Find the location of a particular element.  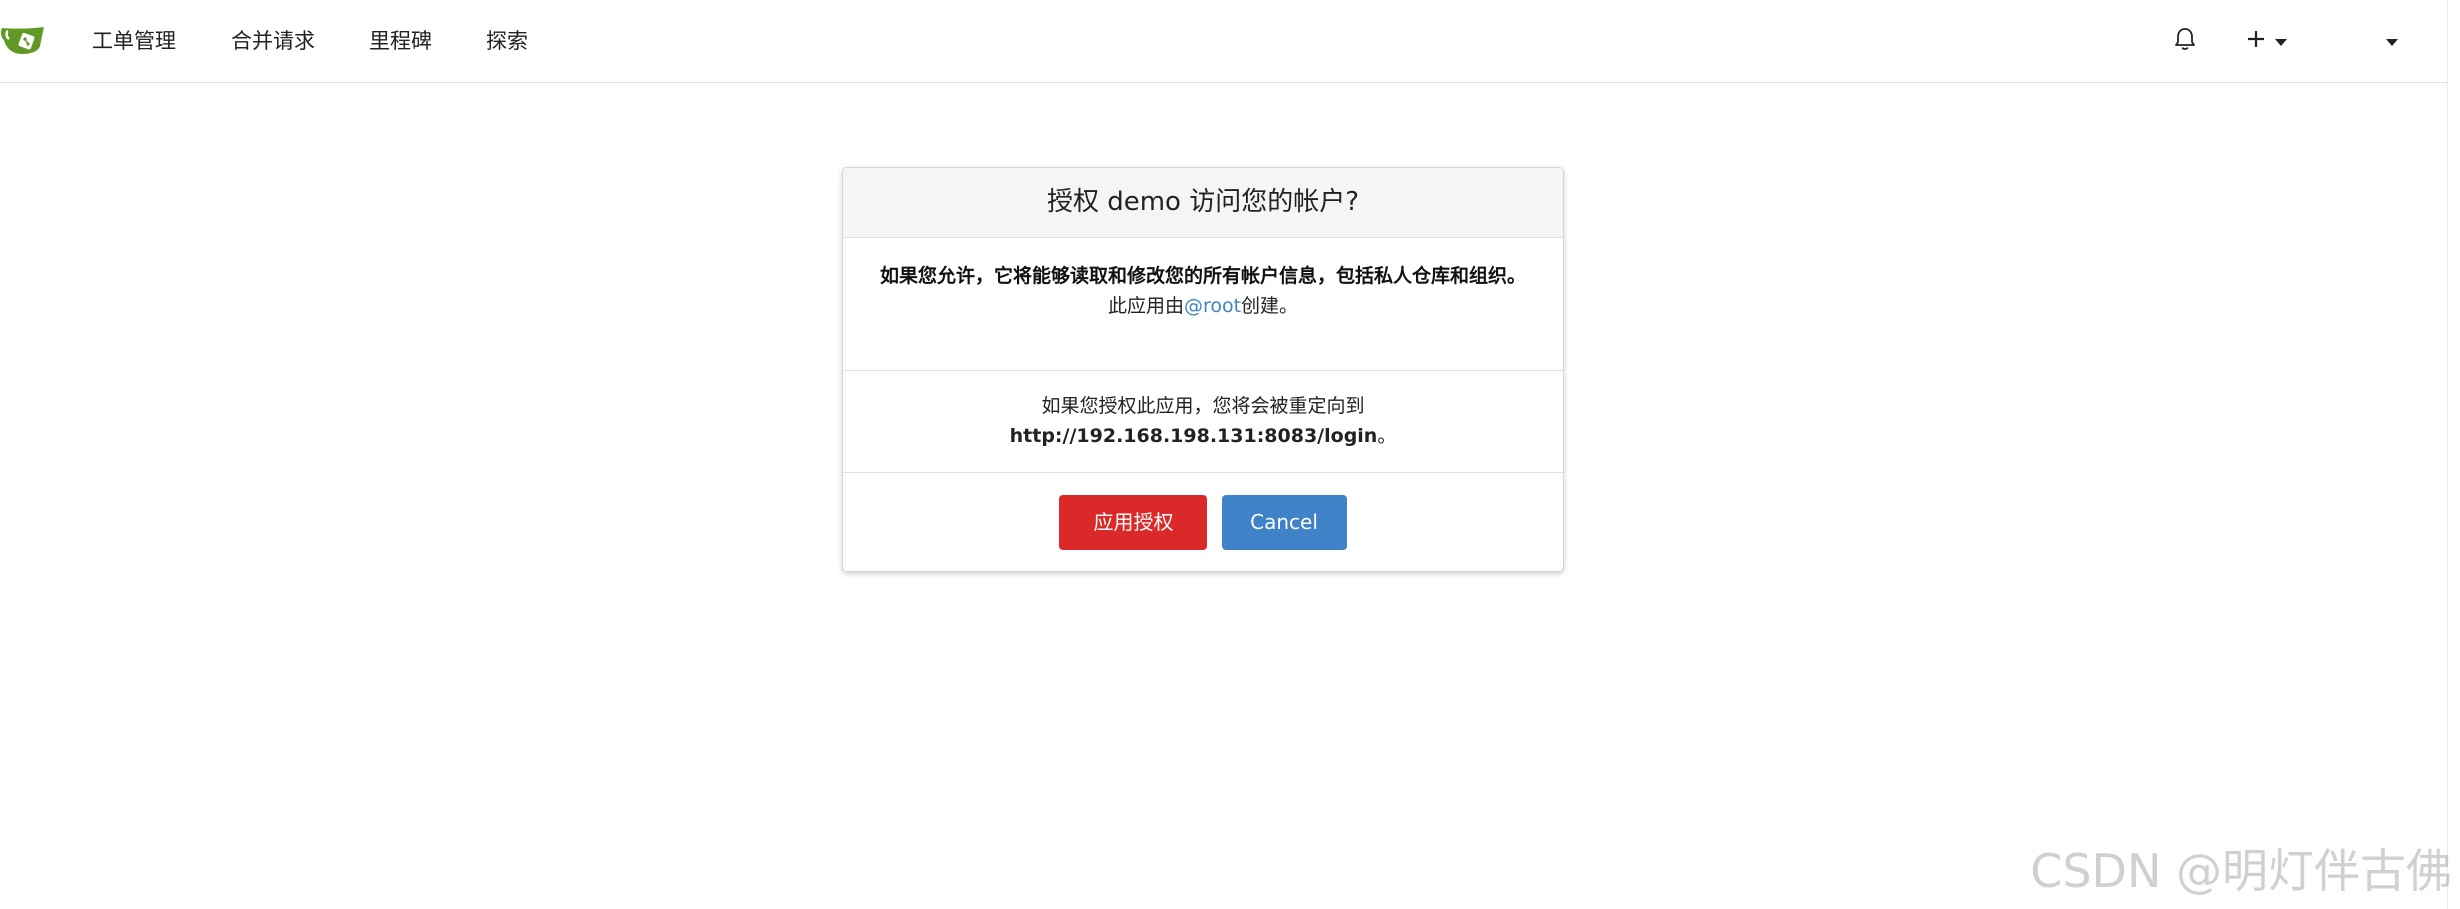

nav-milestones: 里程碑 is located at coordinates (400, 41).